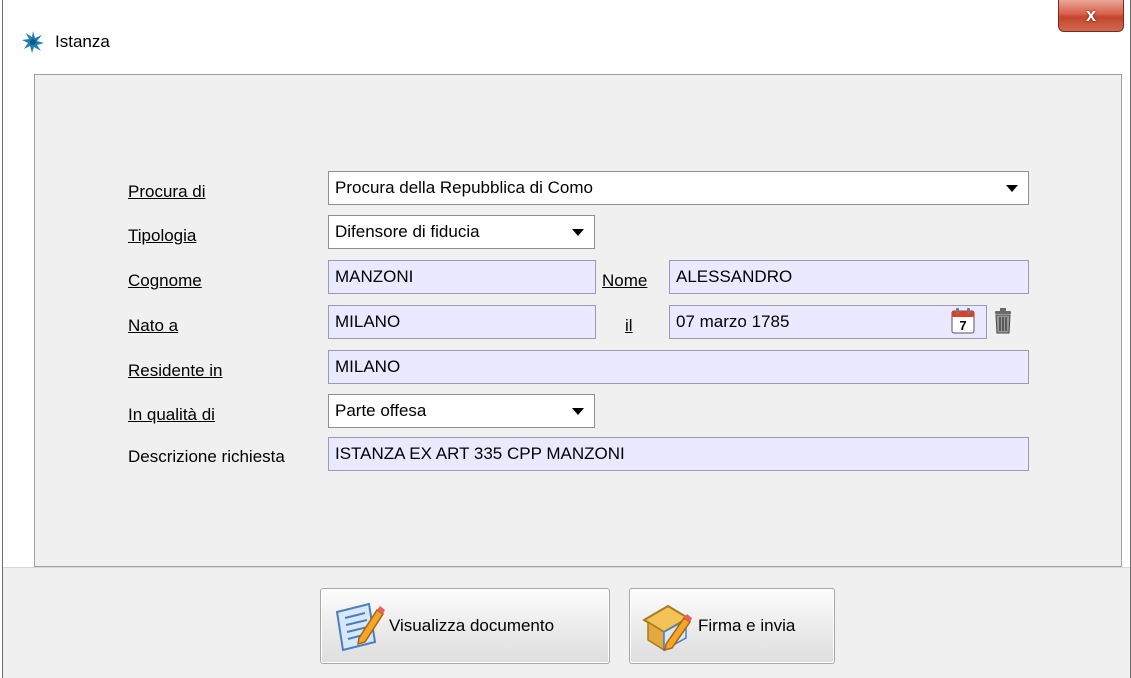  I want to click on cognome-field: MANZONI, so click(462, 277).